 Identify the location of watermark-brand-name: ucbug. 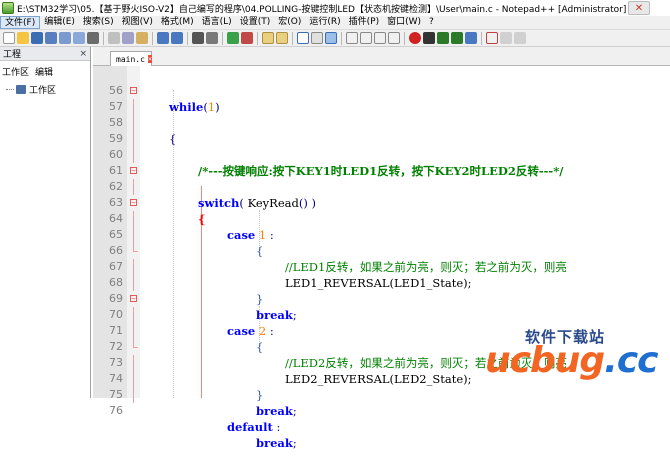
(545, 360).